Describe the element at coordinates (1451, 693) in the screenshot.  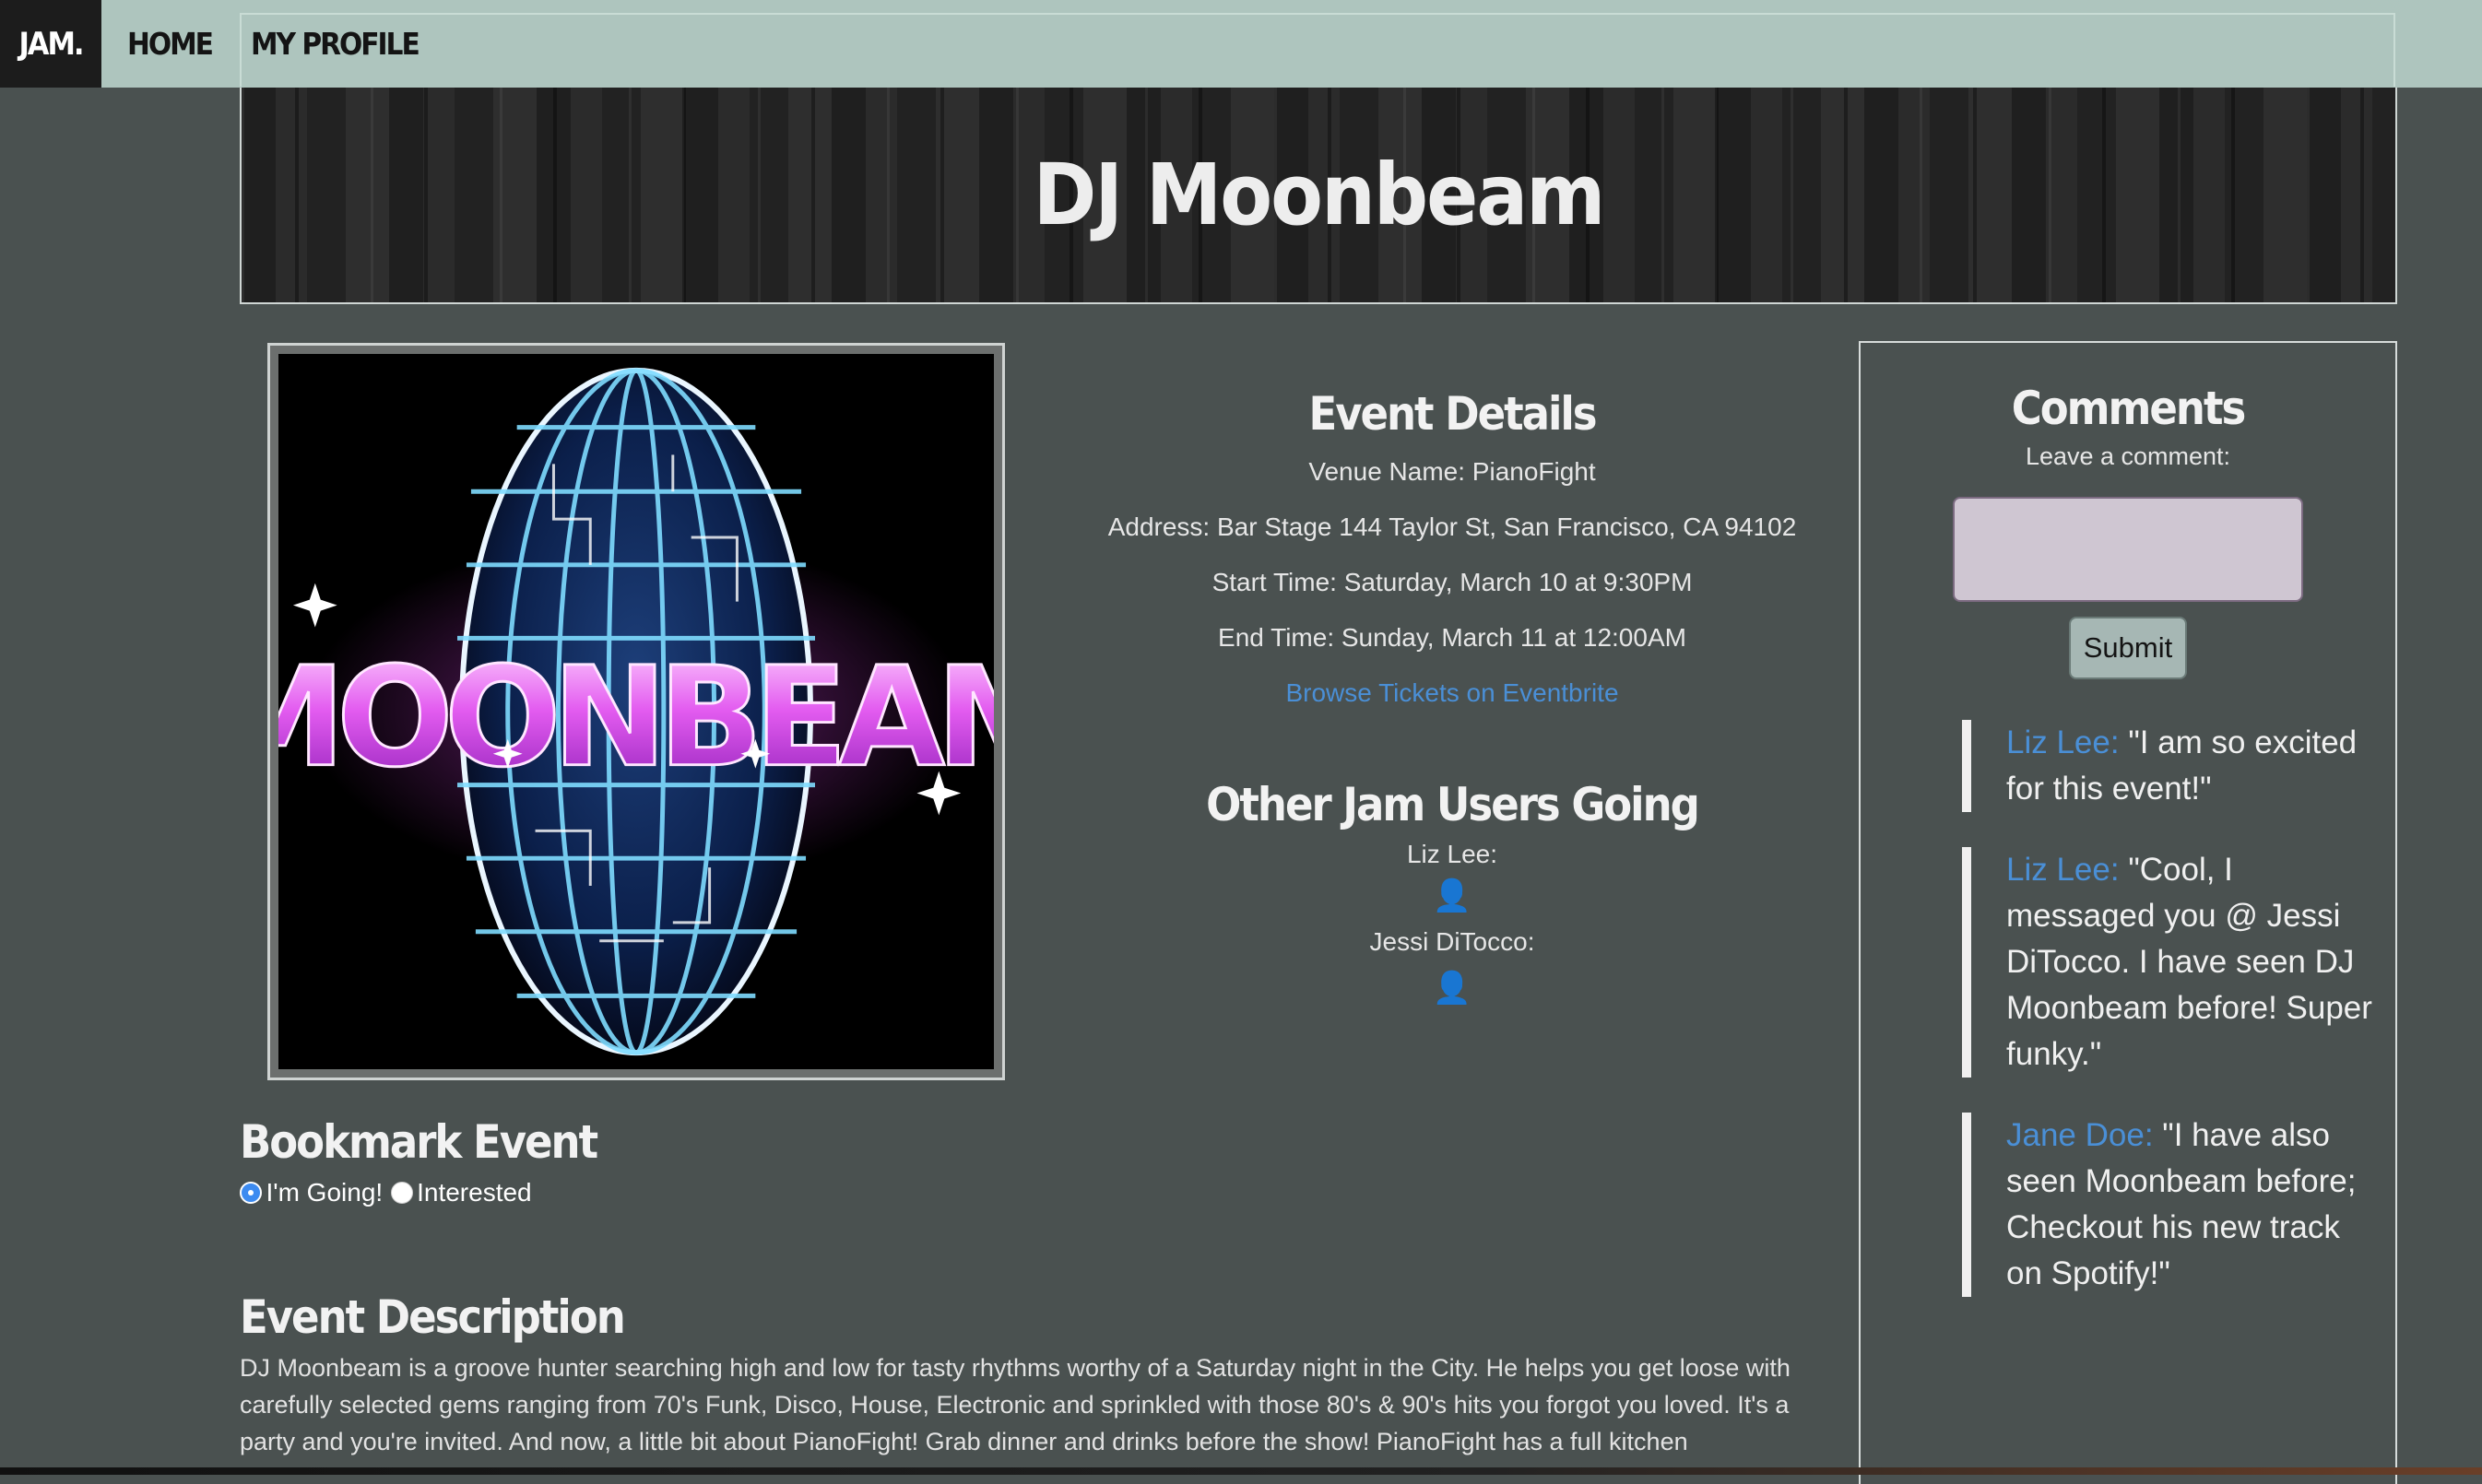
I see `eventbrite-tickets-link: Browse Tickets on Eventbrite` at that location.